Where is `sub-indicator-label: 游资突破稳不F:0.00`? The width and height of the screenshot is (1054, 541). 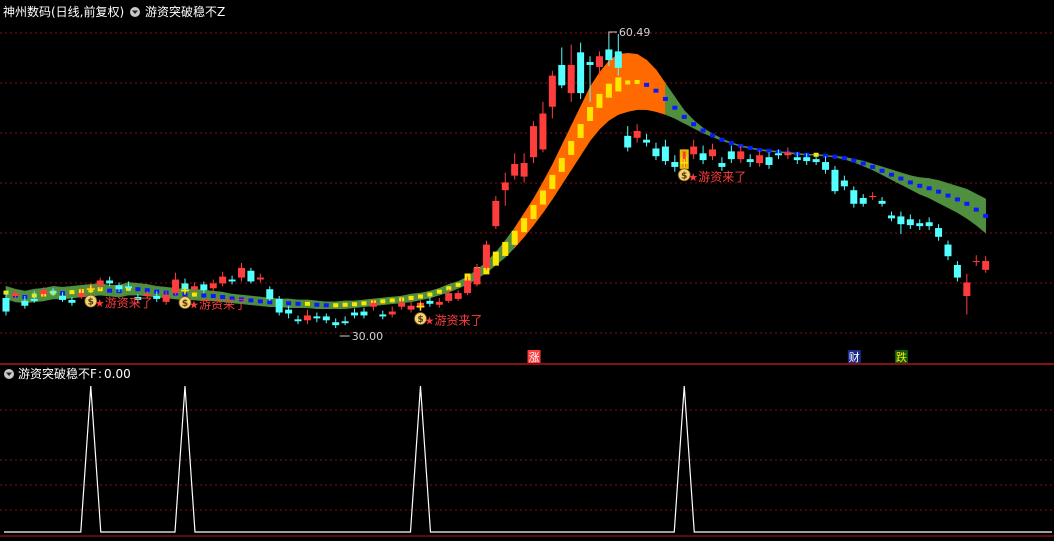
sub-indicator-label: 游资突破稳不F:0.00 is located at coordinates (74, 373).